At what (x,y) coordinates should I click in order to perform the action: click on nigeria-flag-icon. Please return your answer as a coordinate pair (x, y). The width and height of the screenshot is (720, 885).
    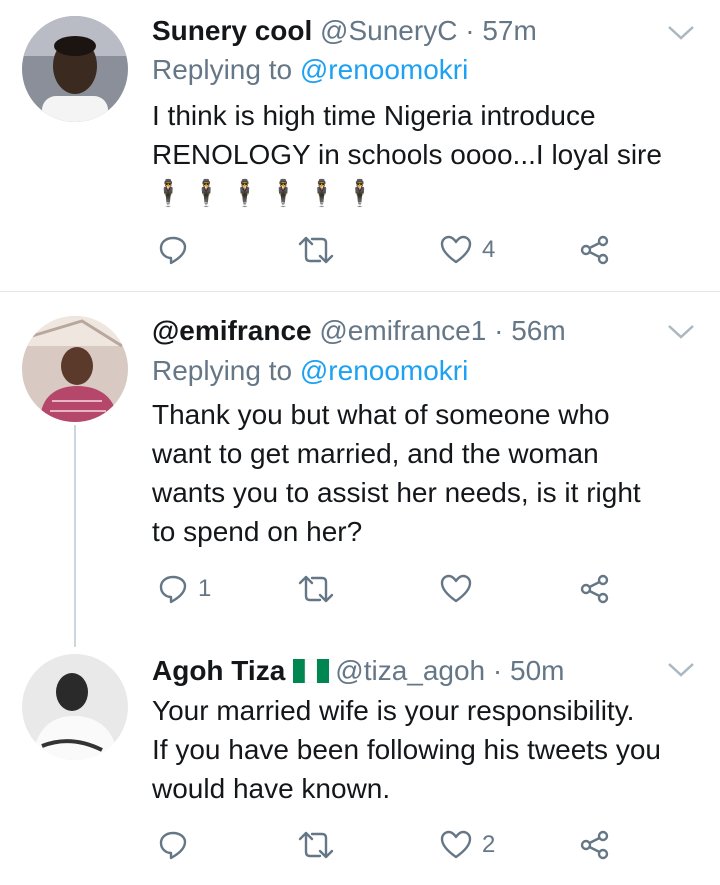
    Looking at the image, I should click on (311, 671).